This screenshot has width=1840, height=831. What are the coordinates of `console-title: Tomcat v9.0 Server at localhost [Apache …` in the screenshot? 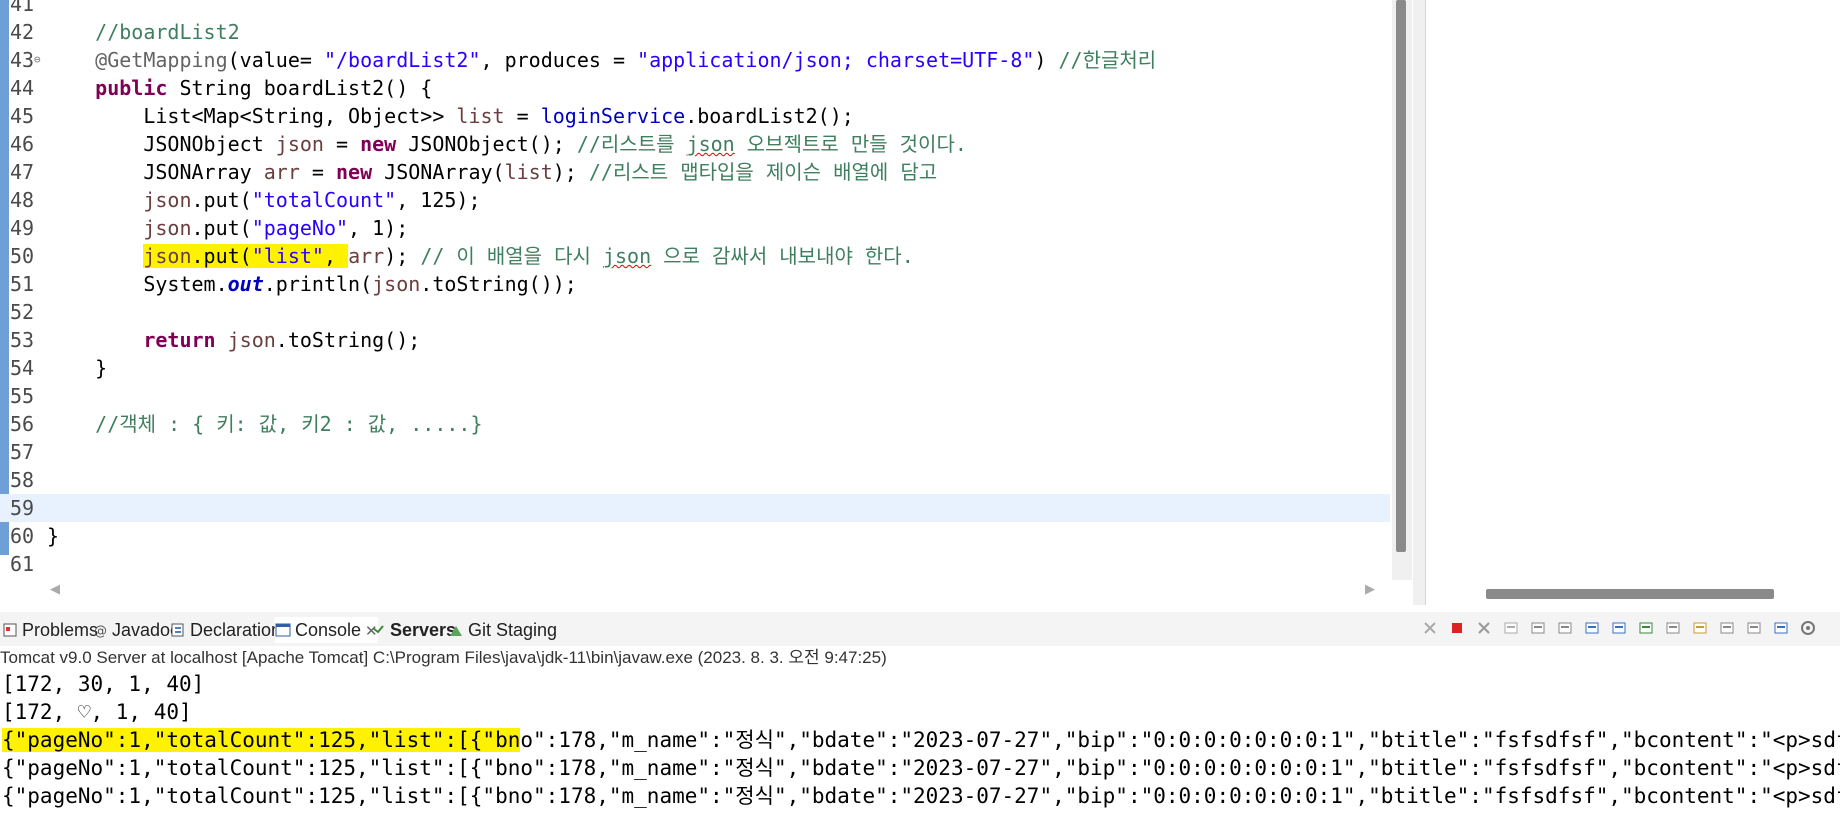 It's located at (920, 658).